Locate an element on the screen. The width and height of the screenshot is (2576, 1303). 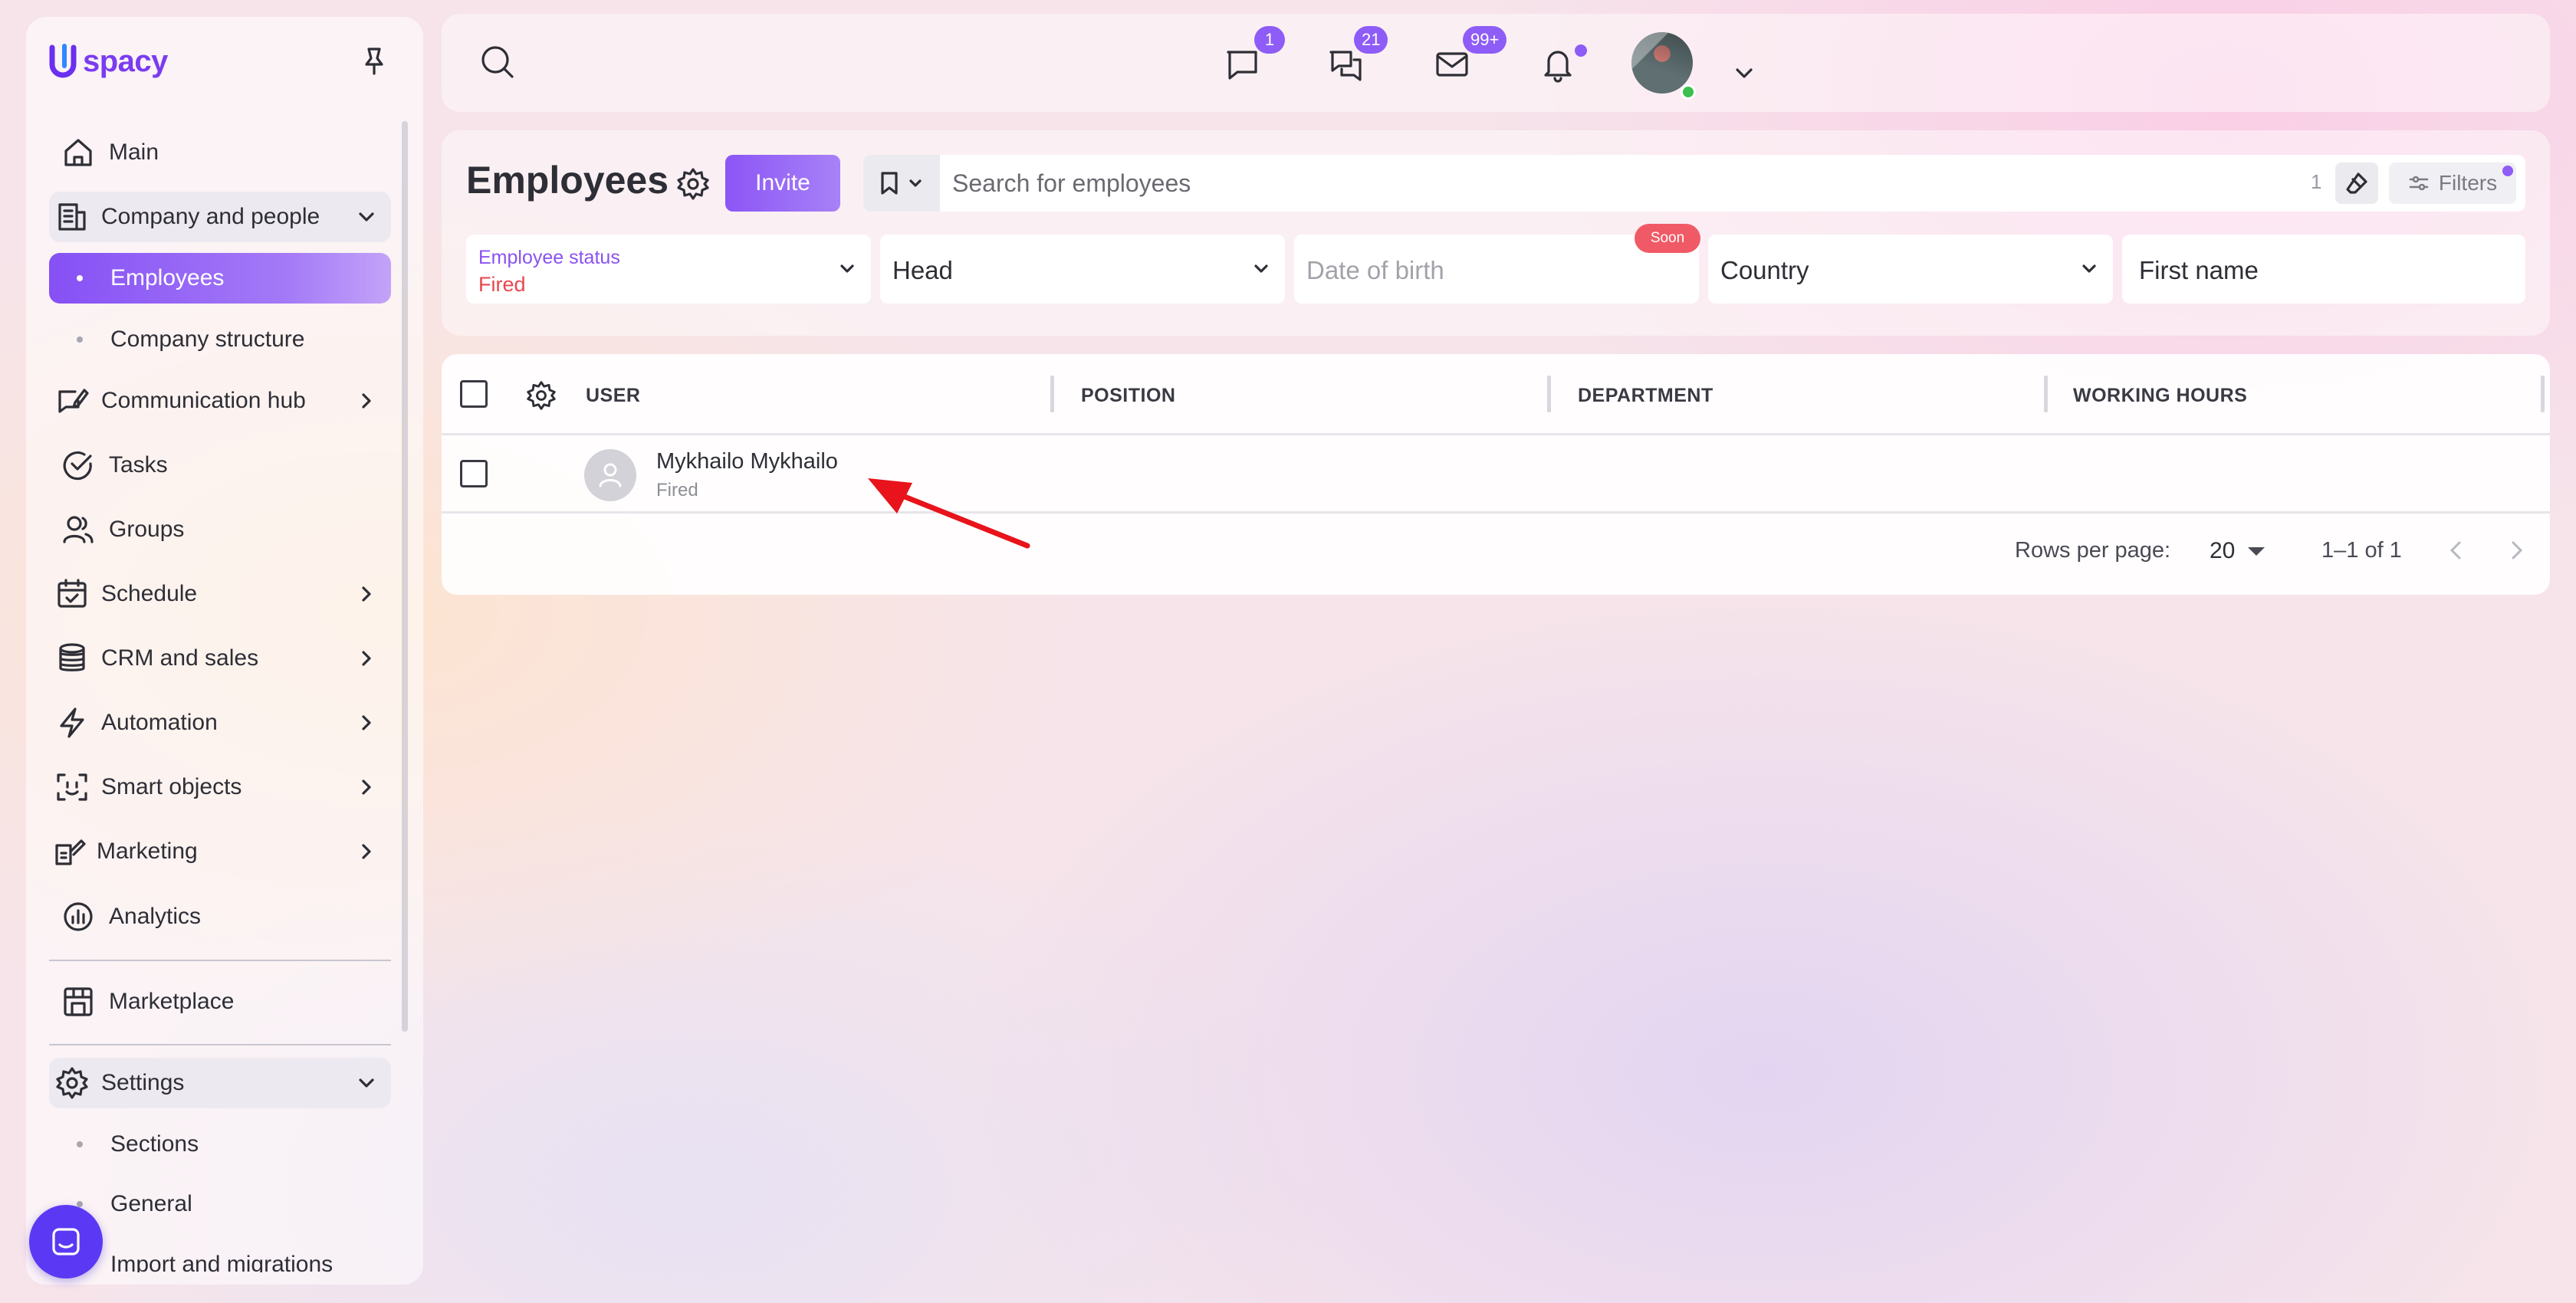
sidebar-item-company-and-people: Company and people is located at coordinates (220, 217).